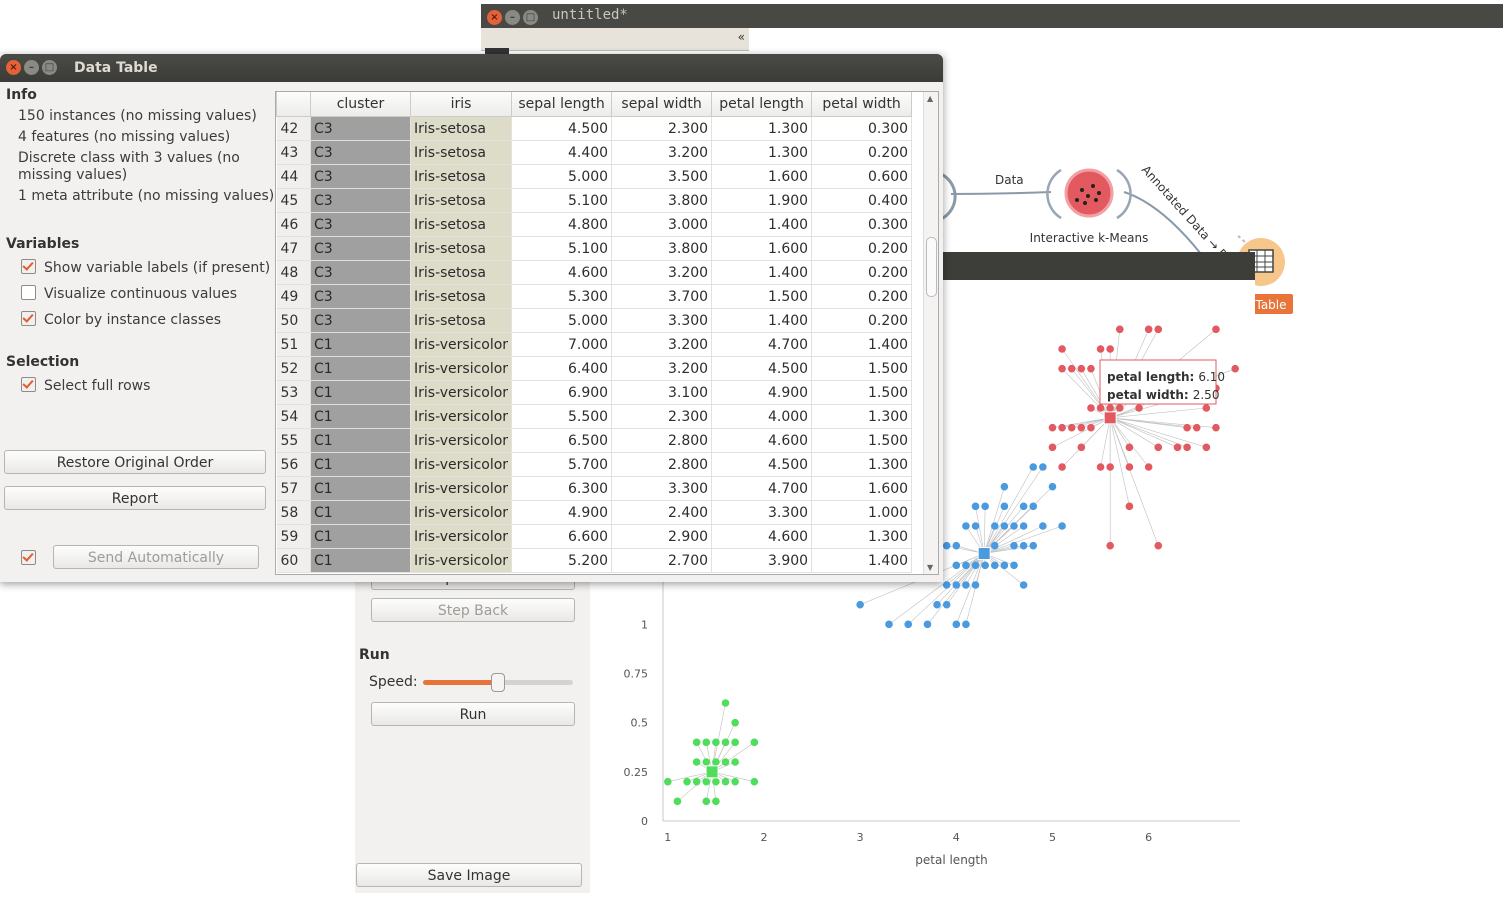 This screenshot has width=1503, height=897. I want to click on table-cell: 3.900, so click(762, 560).